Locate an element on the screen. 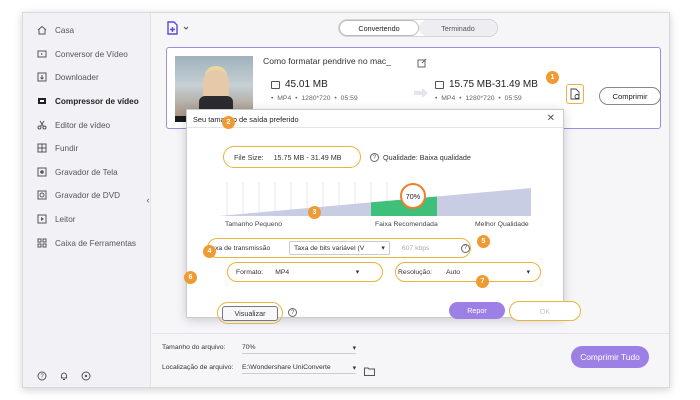 The height and width of the screenshot is (400, 700). output-size-label: Tamanho do arquivo: is located at coordinates (194, 347).